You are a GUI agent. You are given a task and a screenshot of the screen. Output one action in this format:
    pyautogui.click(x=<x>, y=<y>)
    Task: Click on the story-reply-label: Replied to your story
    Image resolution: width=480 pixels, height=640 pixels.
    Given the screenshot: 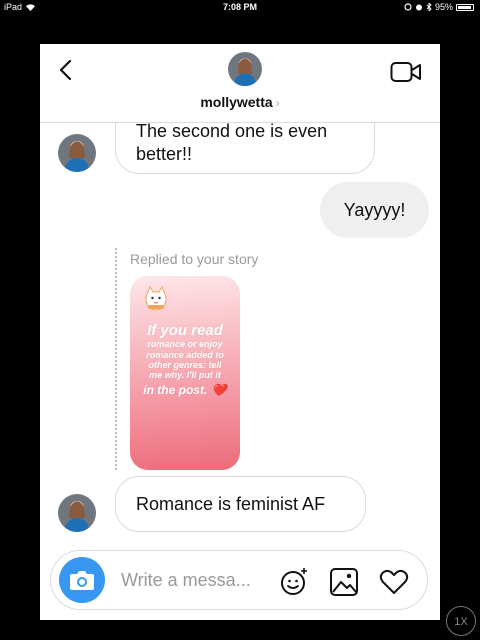 What is the action you would take?
    pyautogui.click(x=194, y=259)
    